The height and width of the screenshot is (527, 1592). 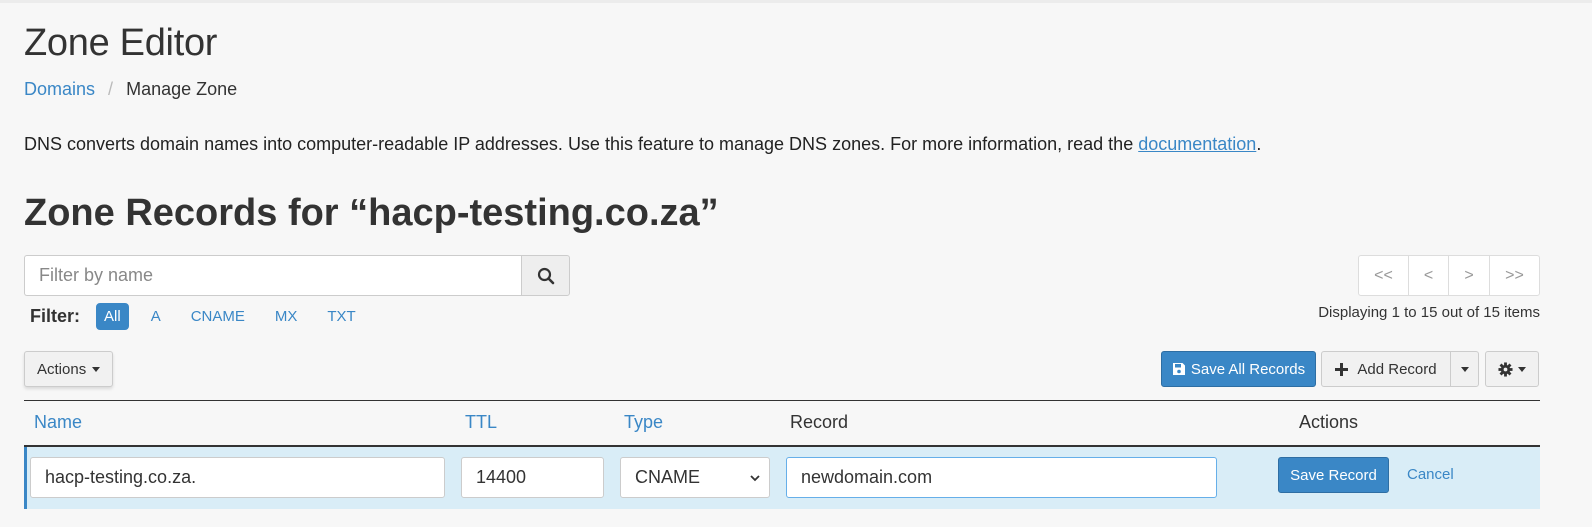 I want to click on search-icon, so click(x=545, y=275).